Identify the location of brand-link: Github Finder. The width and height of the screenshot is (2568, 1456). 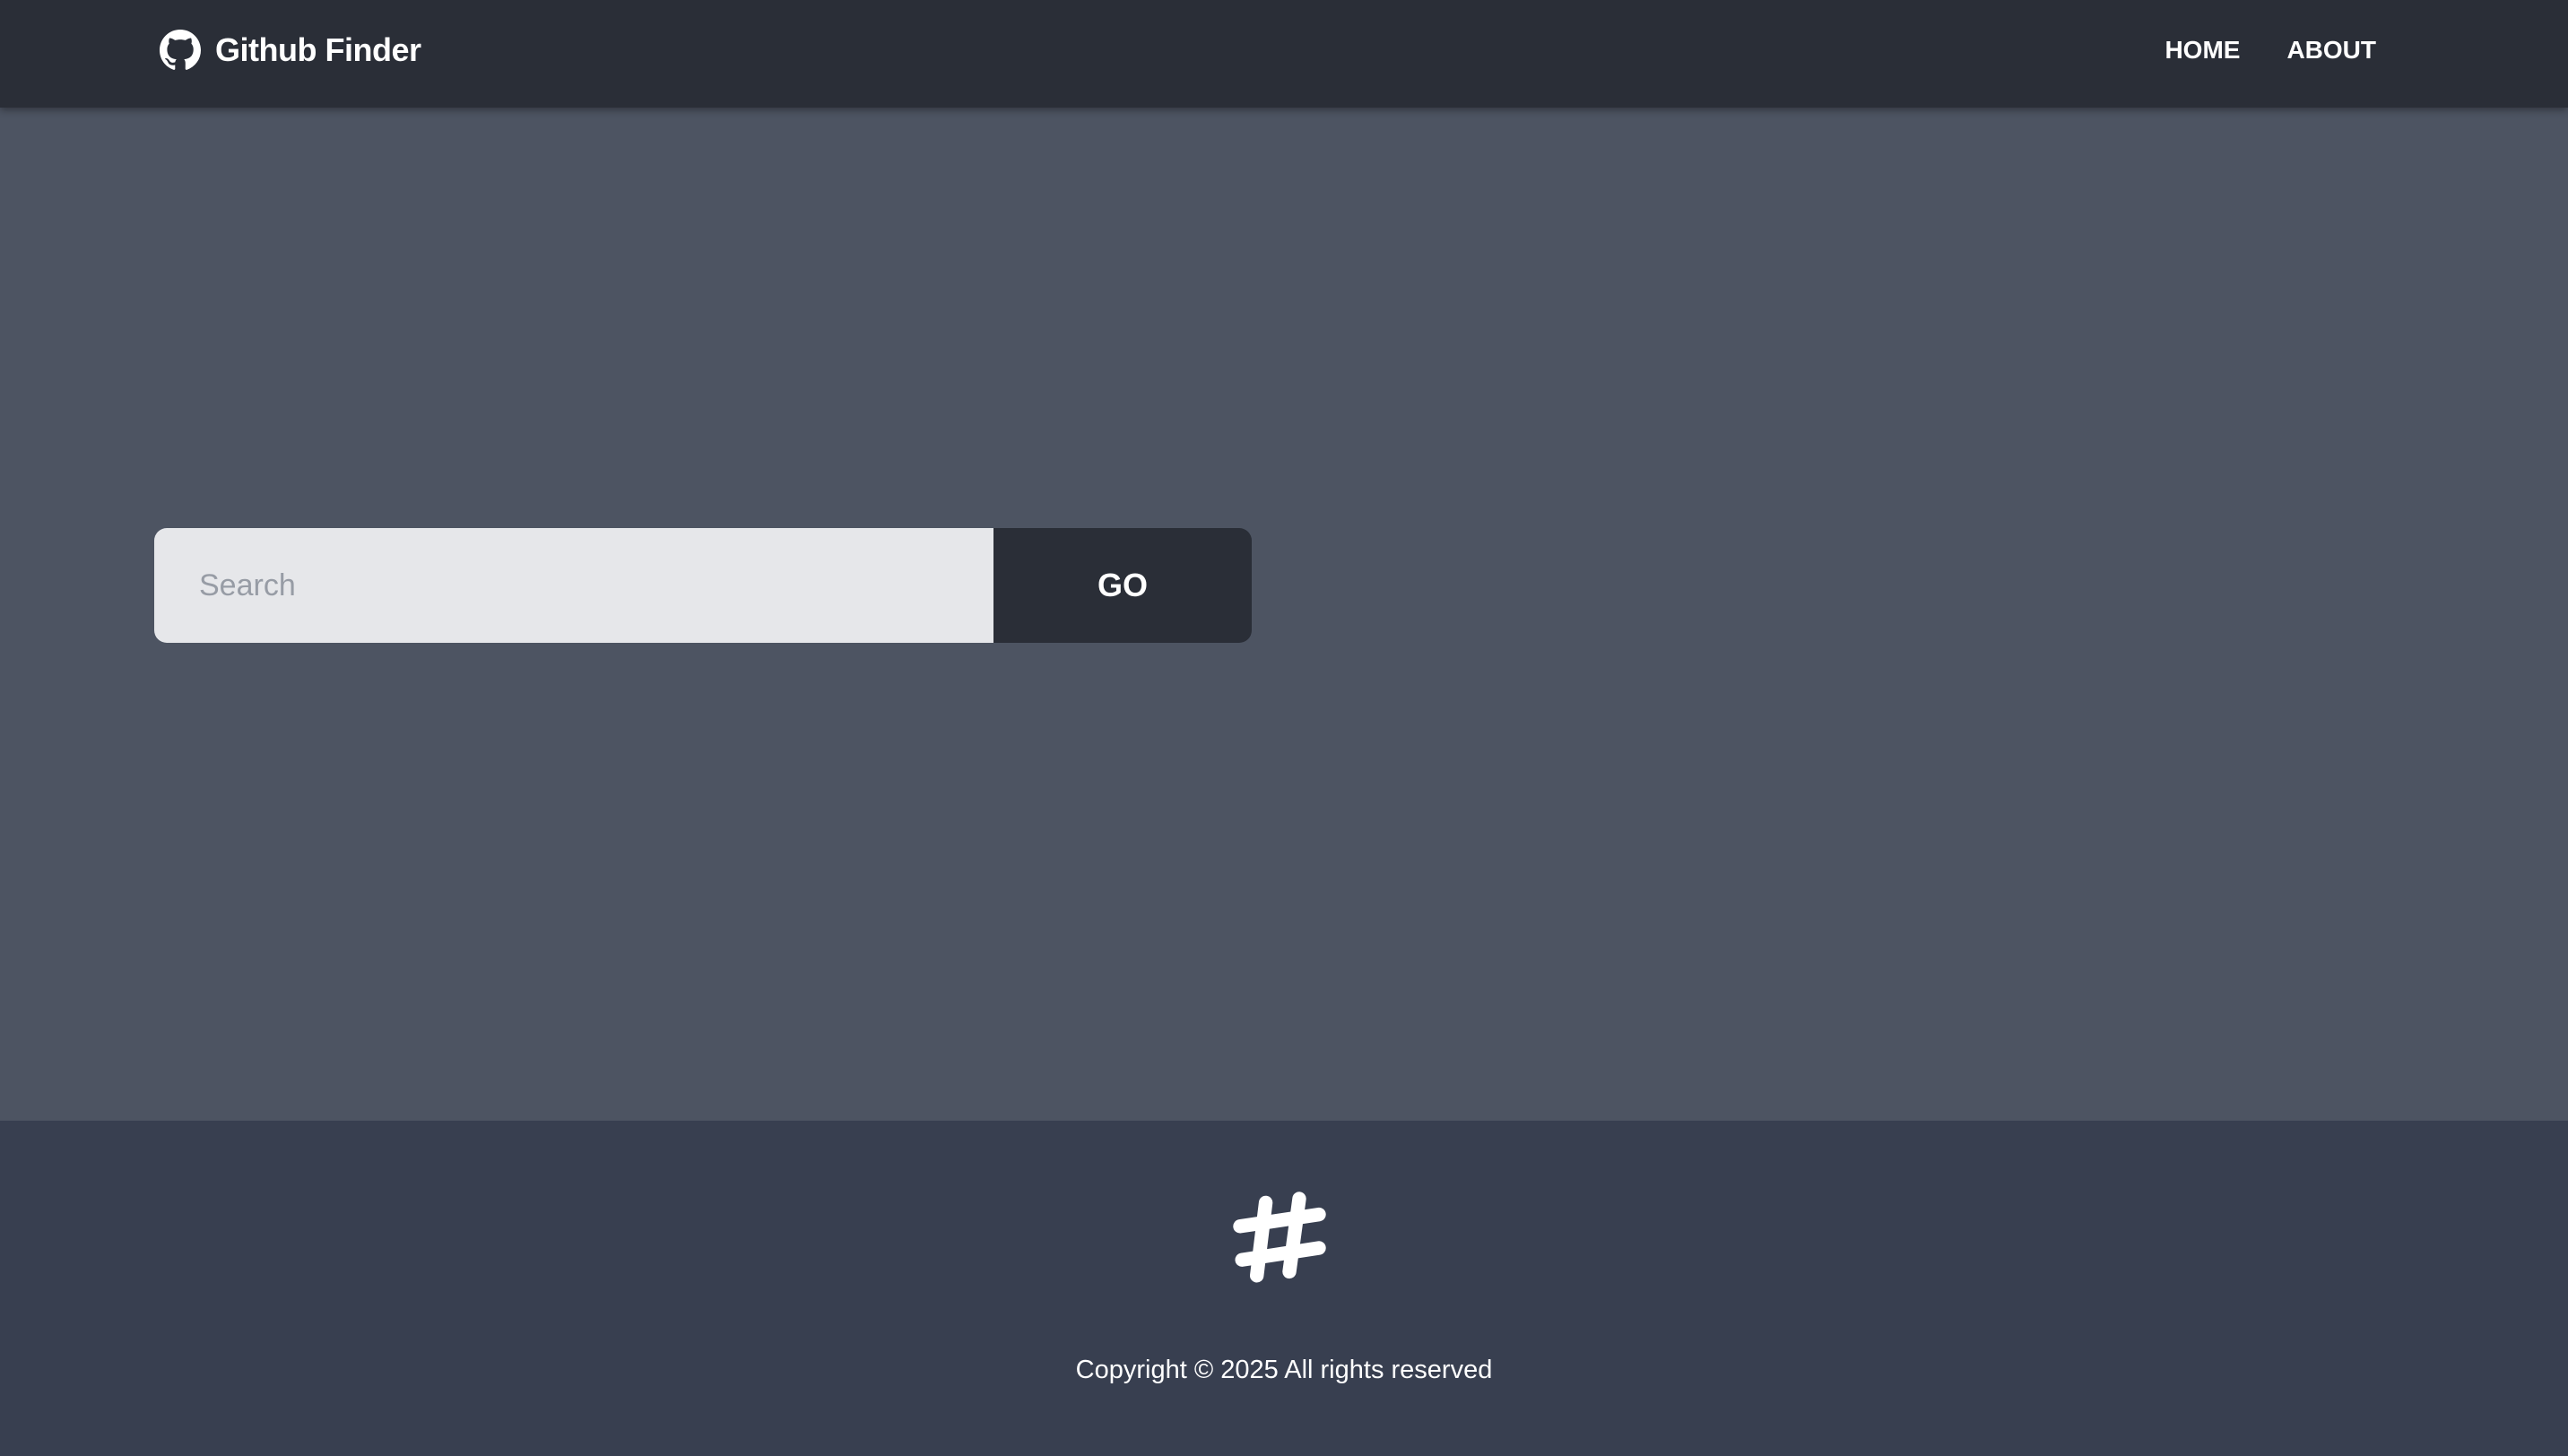
(290, 51).